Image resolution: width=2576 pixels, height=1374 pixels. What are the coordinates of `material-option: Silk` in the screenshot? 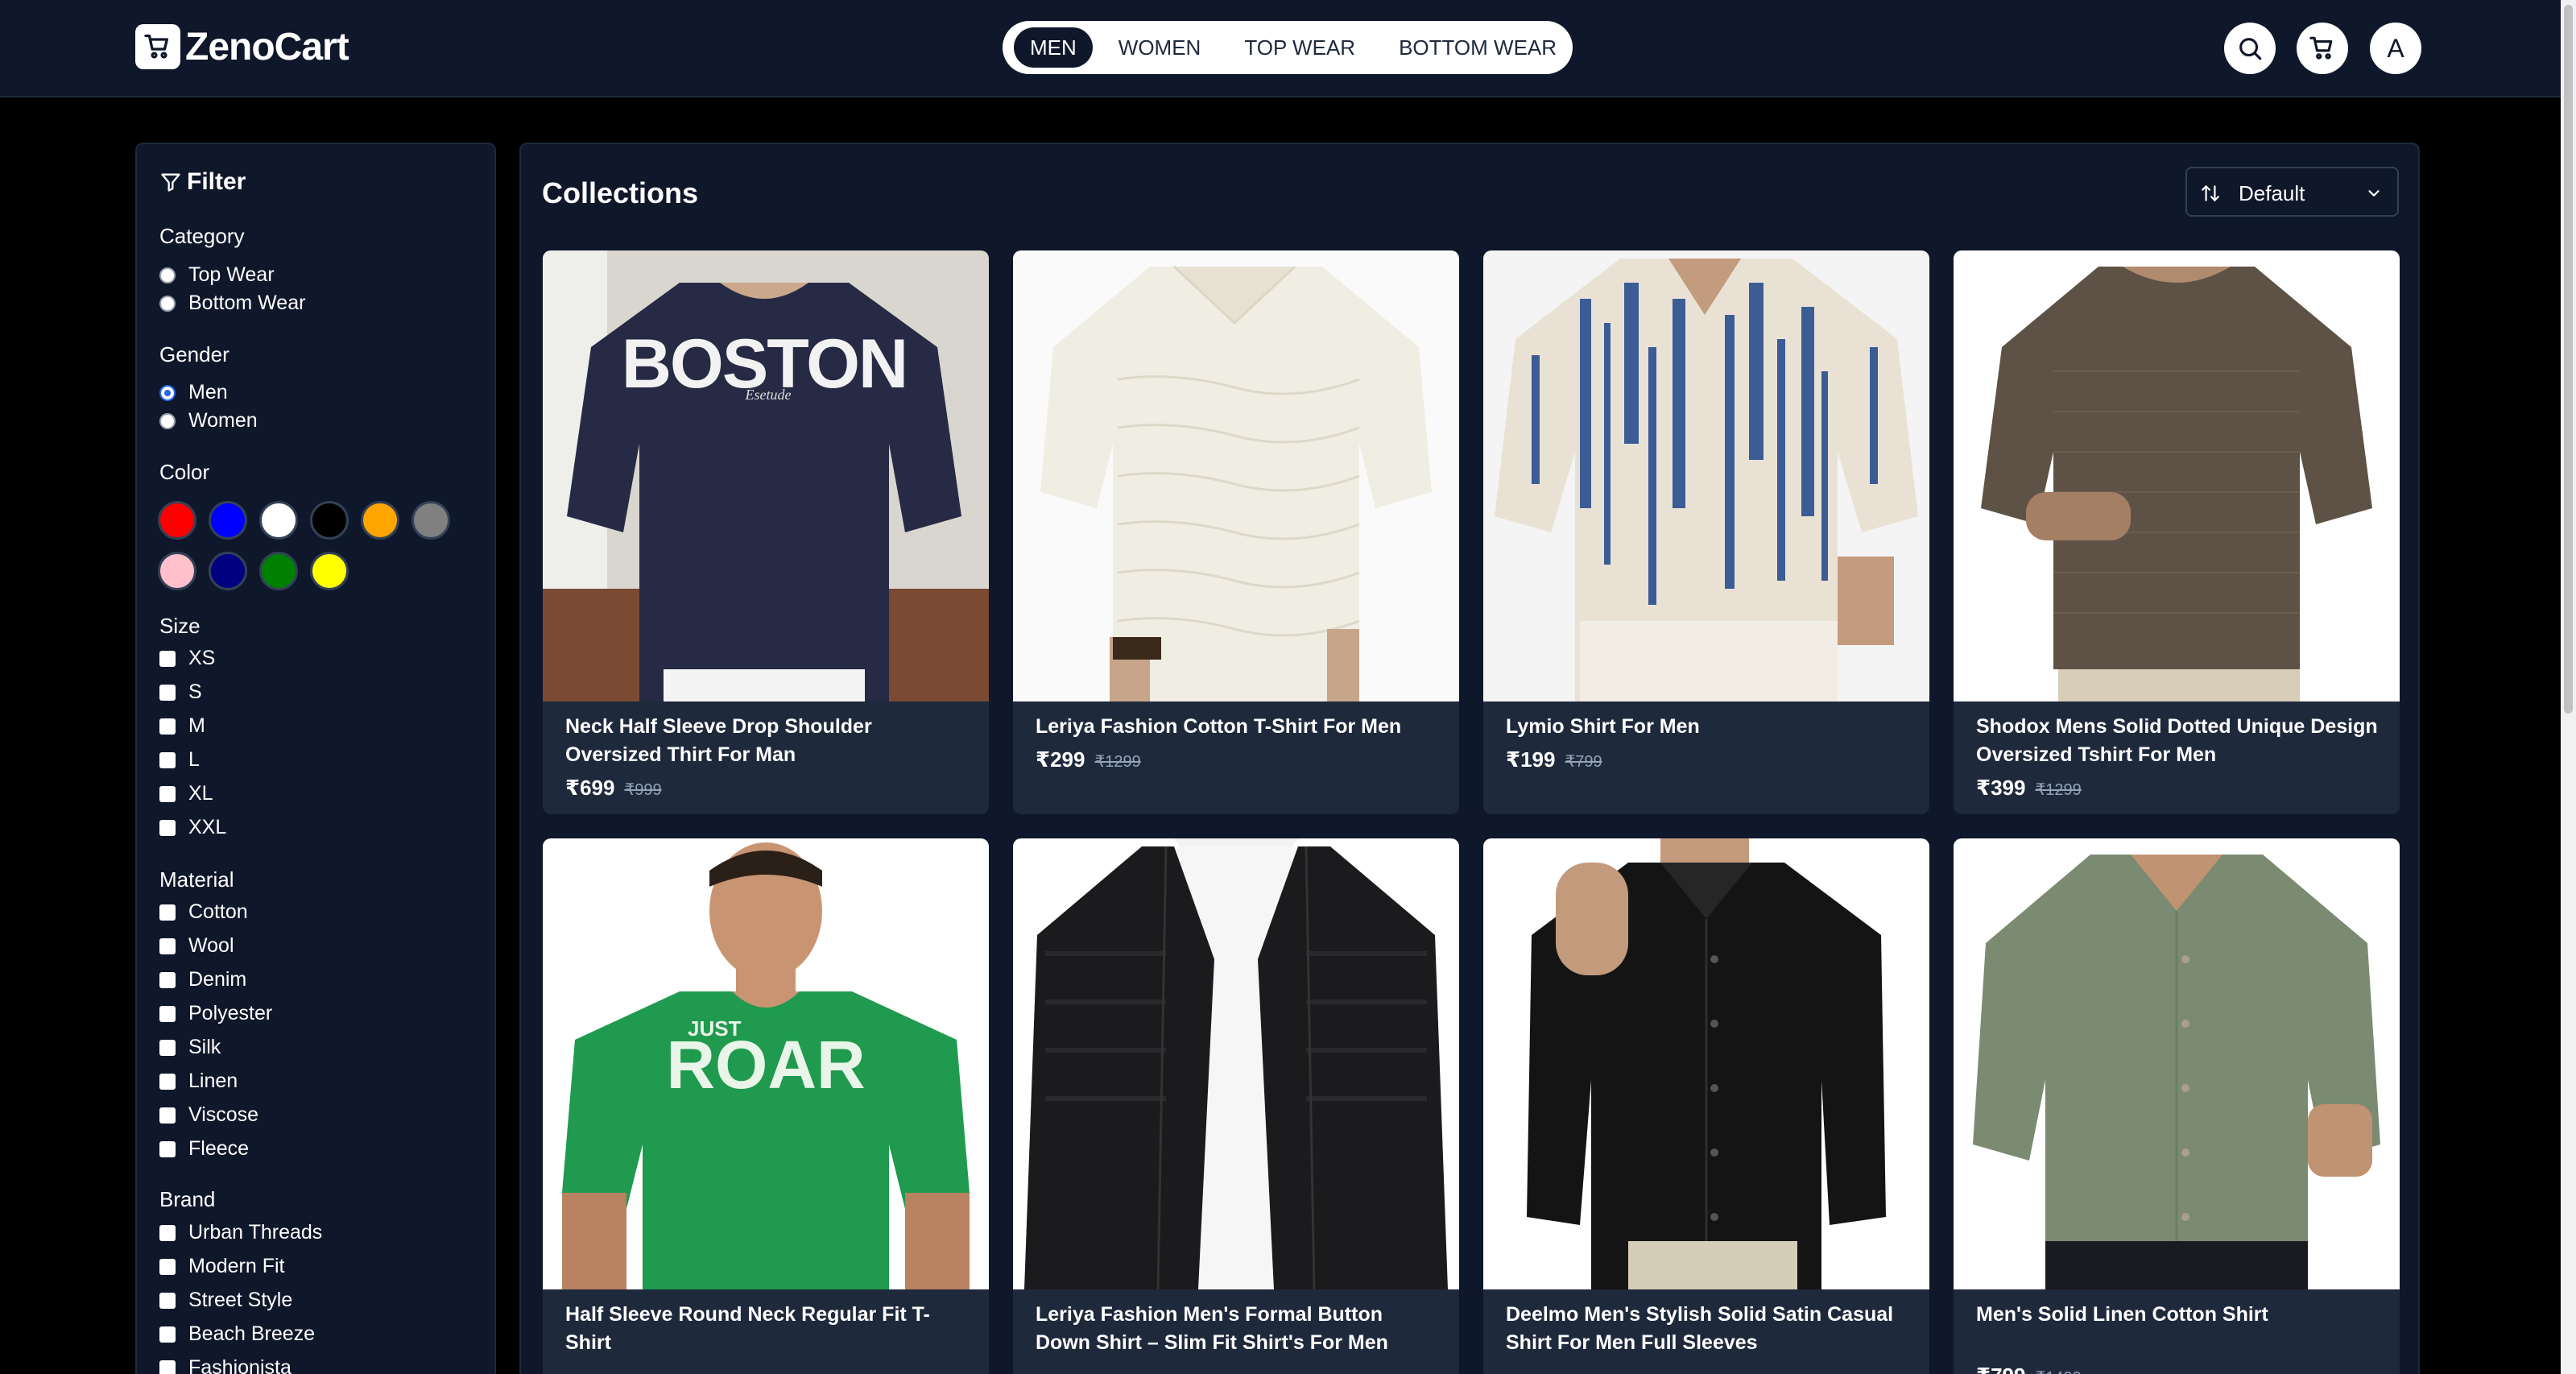 It's located at (190, 1048).